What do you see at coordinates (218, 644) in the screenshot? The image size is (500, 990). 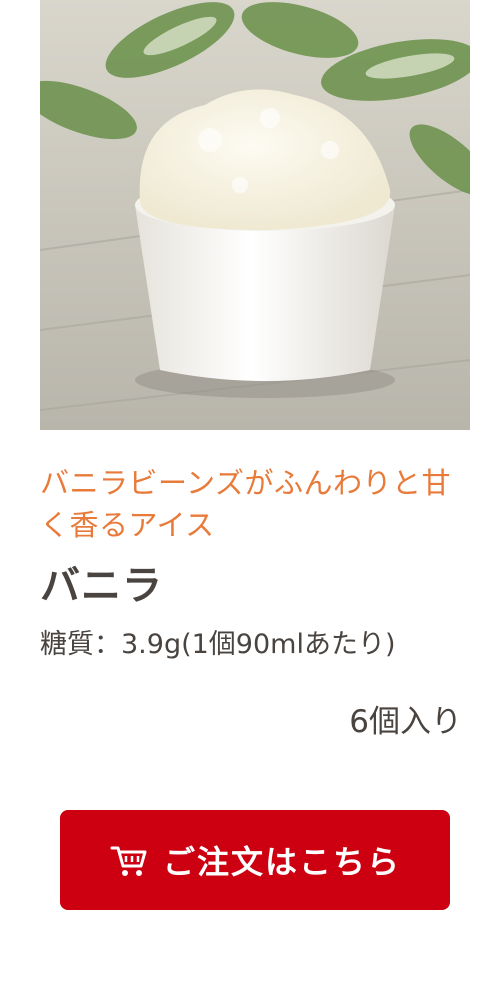 I see `carb-info: 糖質：3.9g(1個90mlあたり)` at bounding box center [218, 644].